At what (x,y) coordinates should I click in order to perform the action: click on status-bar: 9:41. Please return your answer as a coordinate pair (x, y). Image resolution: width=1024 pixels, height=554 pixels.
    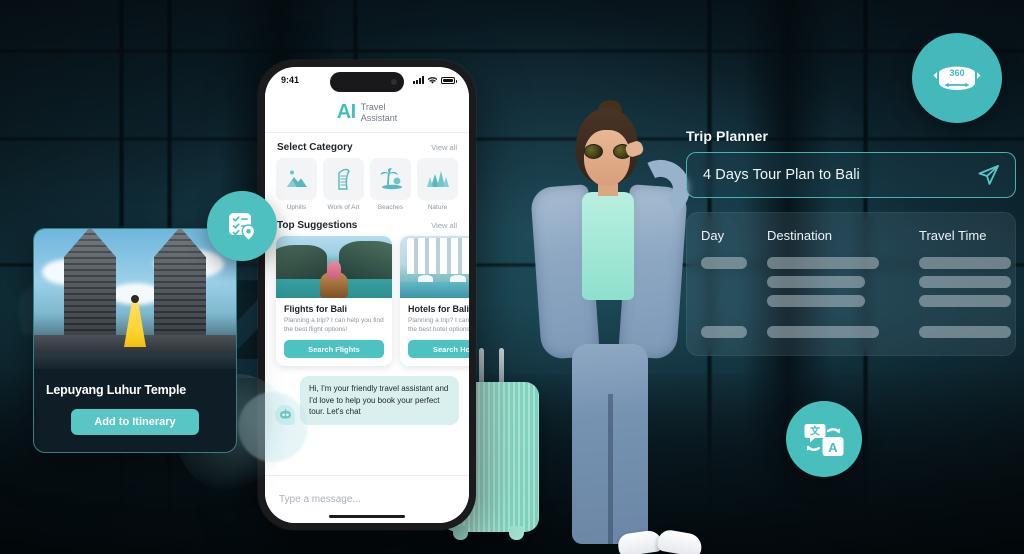
    Looking at the image, I should click on (367, 80).